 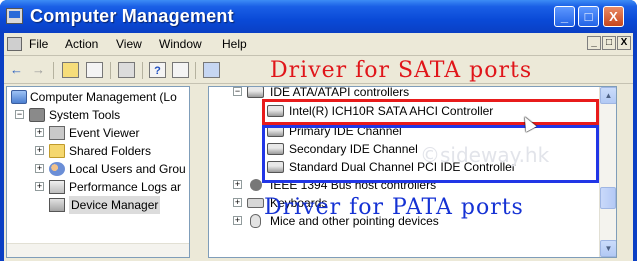 What do you see at coordinates (564, 16) in the screenshot?
I see `minimize-button: _` at bounding box center [564, 16].